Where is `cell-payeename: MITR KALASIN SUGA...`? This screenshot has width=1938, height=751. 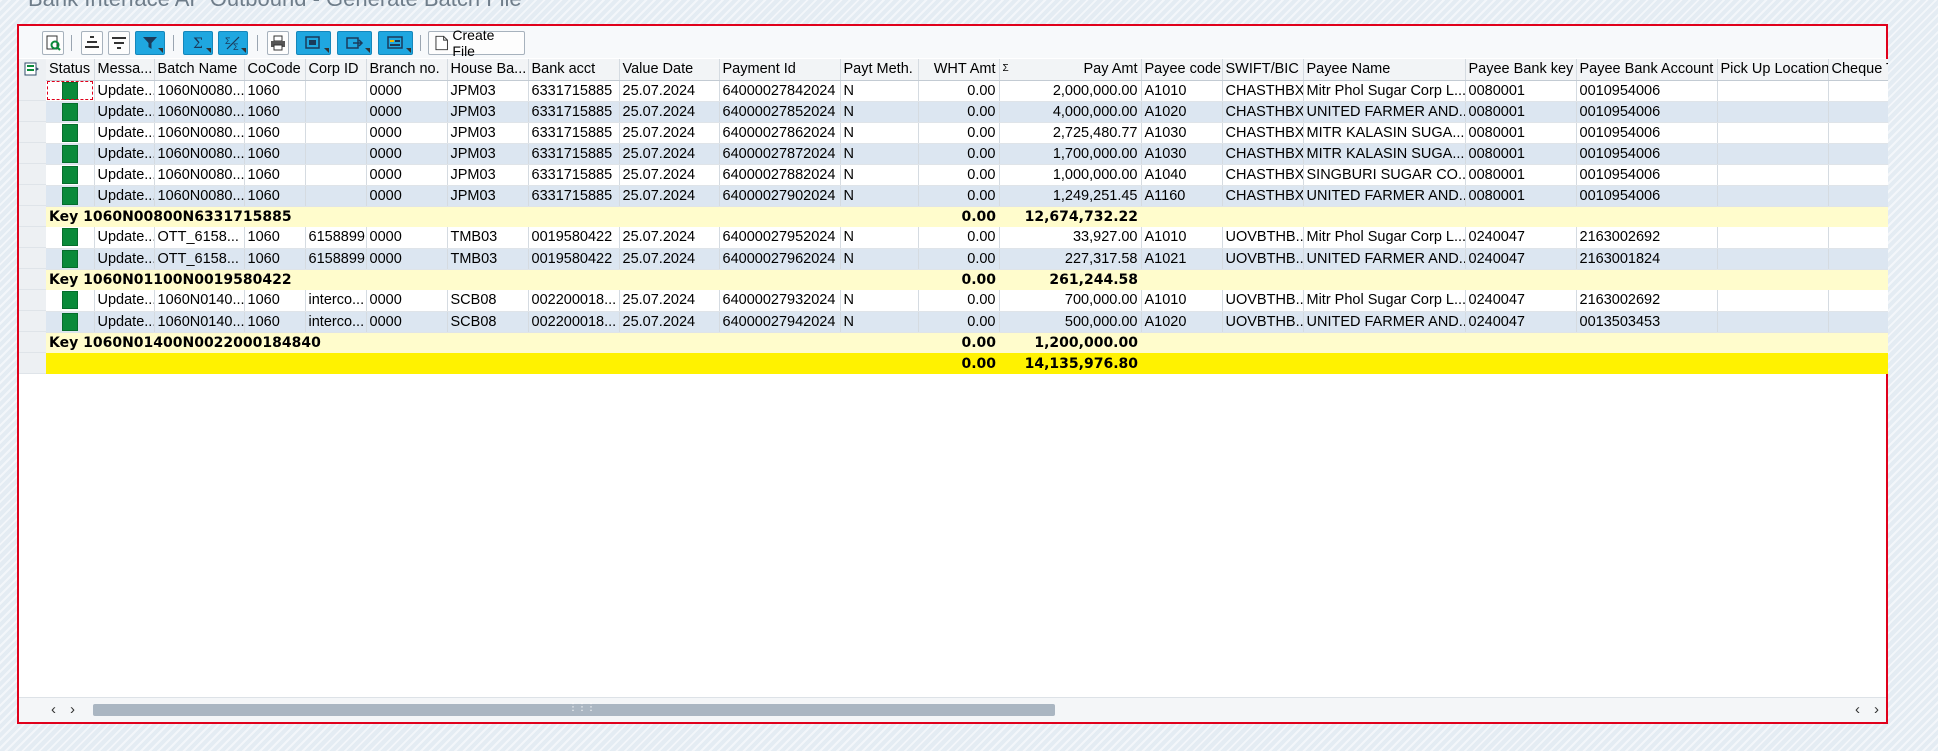
cell-payeename: MITR KALASIN SUGA... is located at coordinates (1384, 133).